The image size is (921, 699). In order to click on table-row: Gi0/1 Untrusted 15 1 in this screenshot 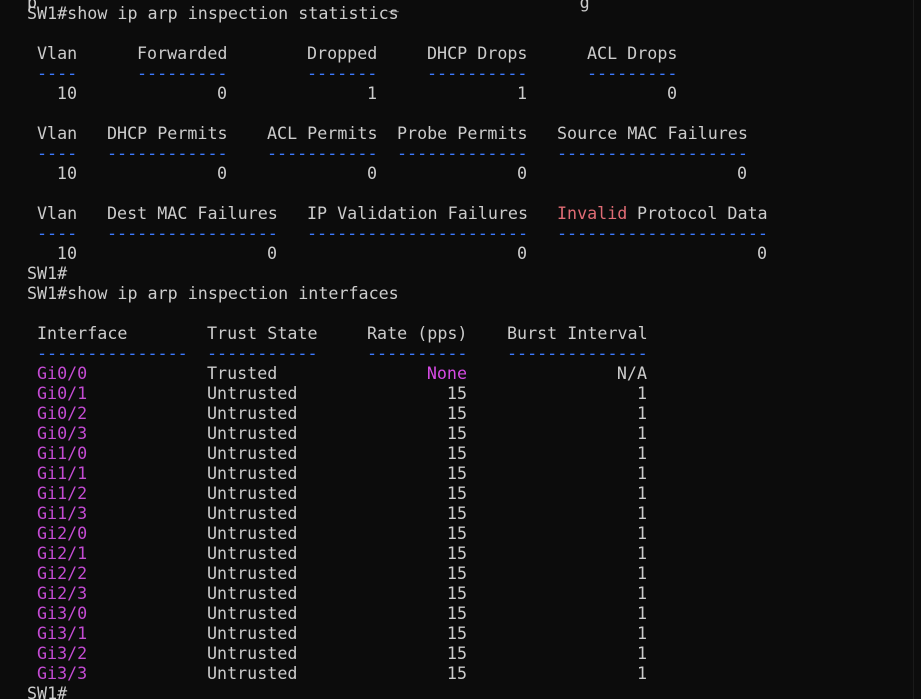, I will do `click(457, 393)`.